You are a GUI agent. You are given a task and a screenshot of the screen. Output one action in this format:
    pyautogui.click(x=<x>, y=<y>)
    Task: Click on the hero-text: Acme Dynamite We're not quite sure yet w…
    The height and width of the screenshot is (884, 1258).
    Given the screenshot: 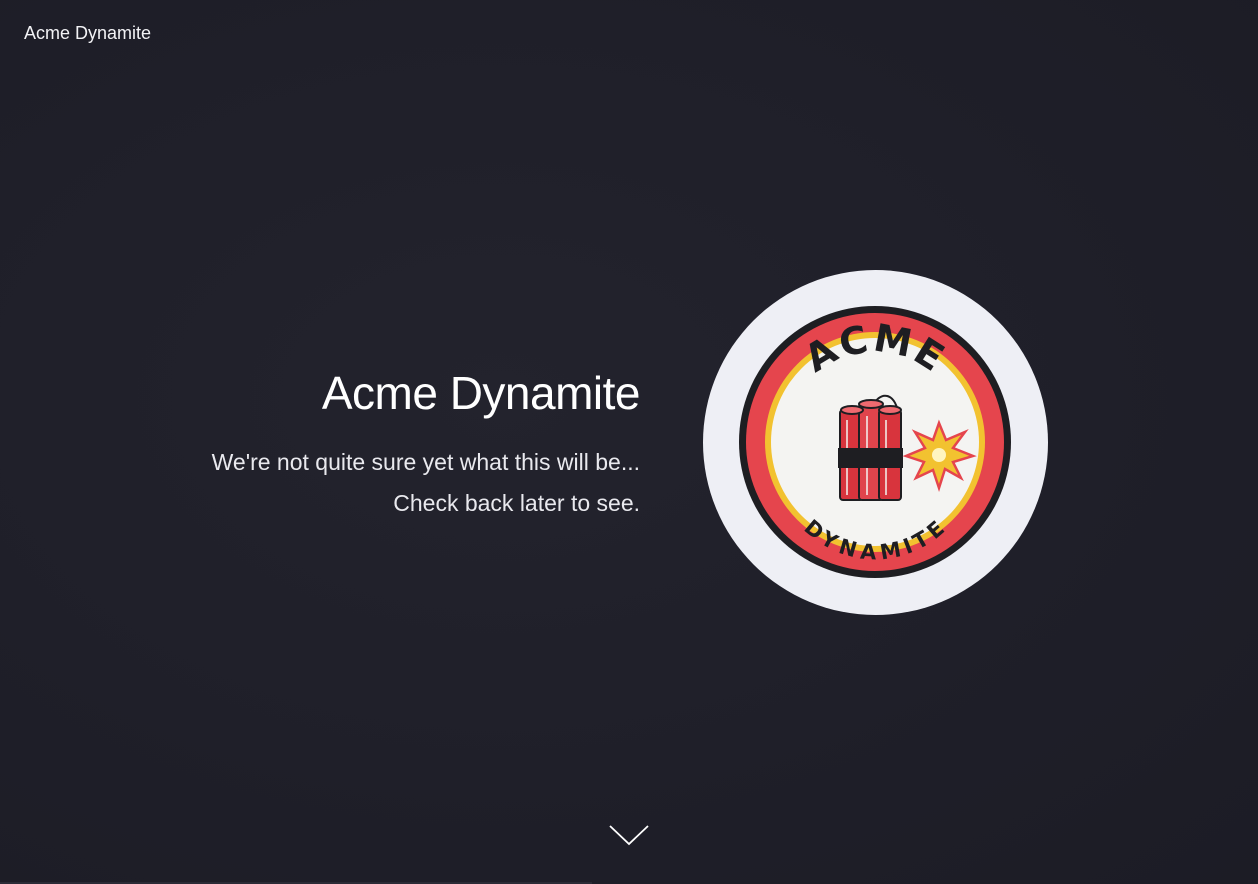 What is the action you would take?
    pyautogui.click(x=380, y=444)
    